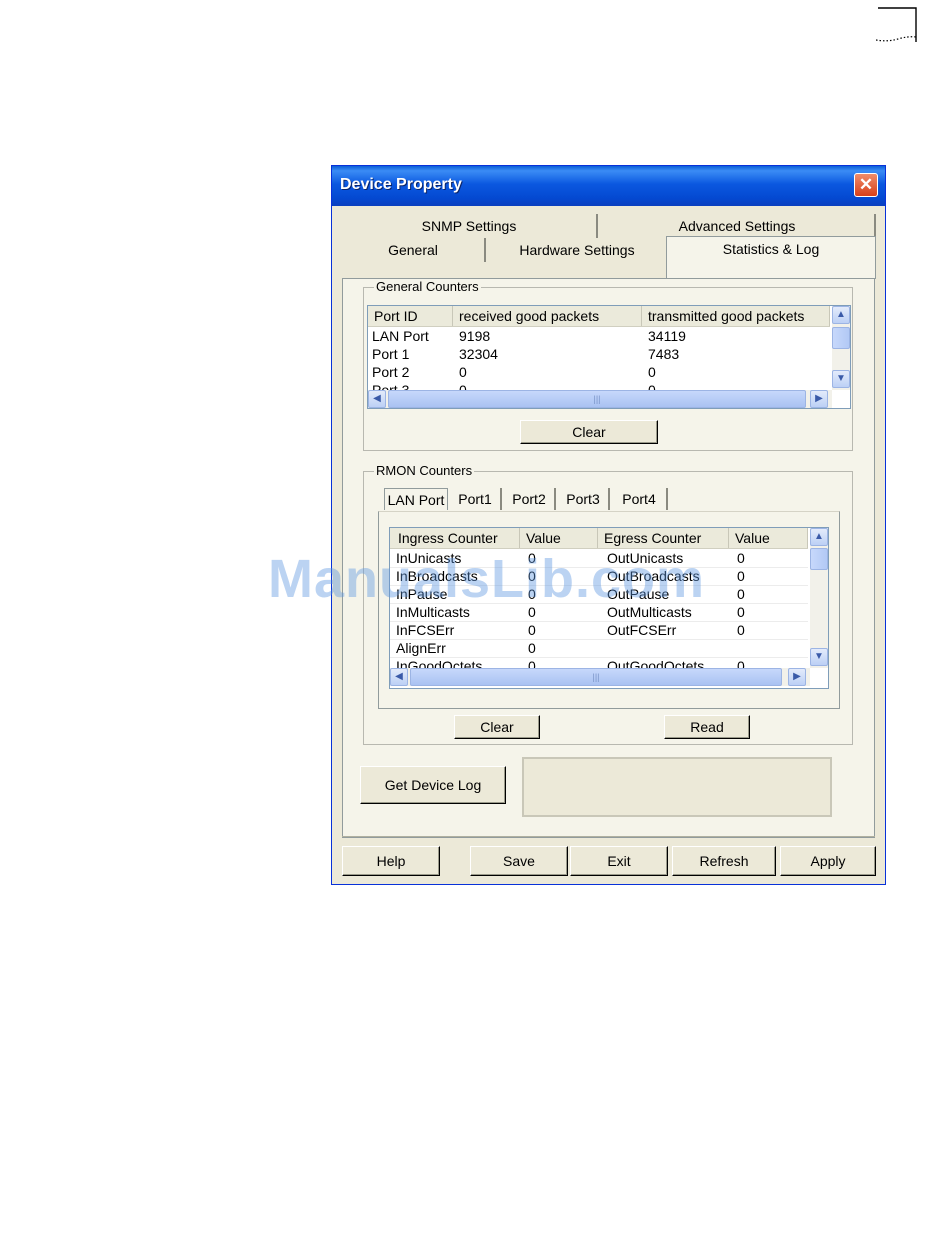  Describe the element at coordinates (896, 24) in the screenshot. I see `page-corner-mark-icon` at that location.